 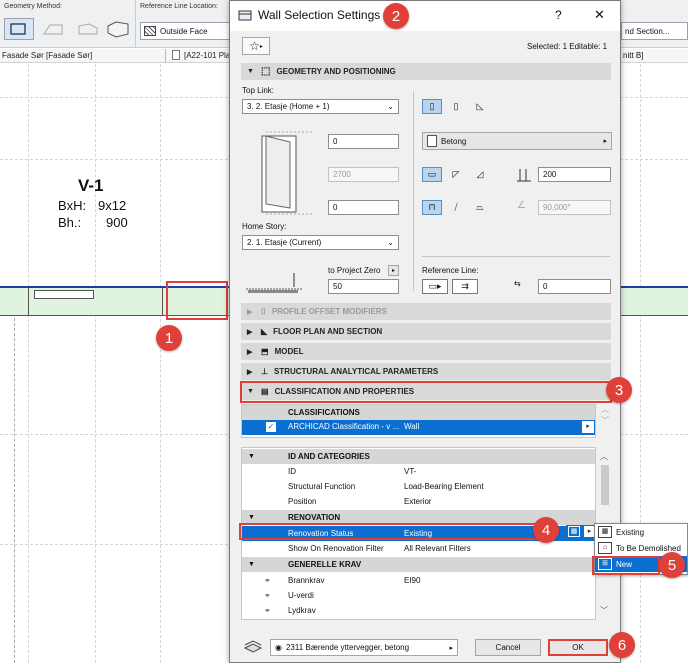 I want to click on building-material-dropdown: Betong ▸, so click(x=517, y=141).